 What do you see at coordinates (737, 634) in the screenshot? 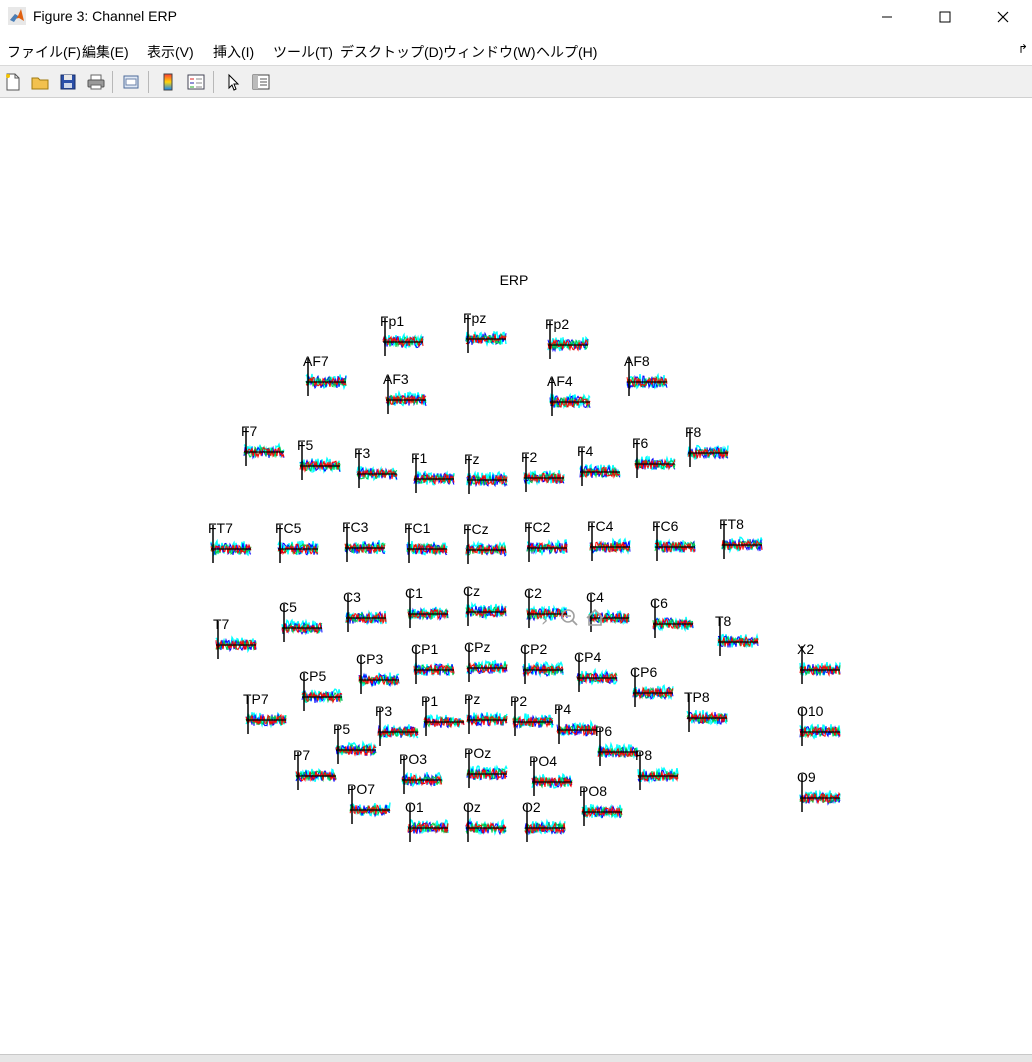
I see `channel-t8: T8` at bounding box center [737, 634].